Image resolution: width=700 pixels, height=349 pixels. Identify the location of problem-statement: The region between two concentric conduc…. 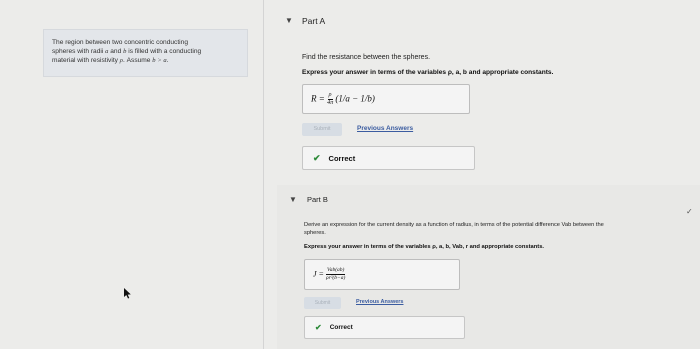
(145, 53).